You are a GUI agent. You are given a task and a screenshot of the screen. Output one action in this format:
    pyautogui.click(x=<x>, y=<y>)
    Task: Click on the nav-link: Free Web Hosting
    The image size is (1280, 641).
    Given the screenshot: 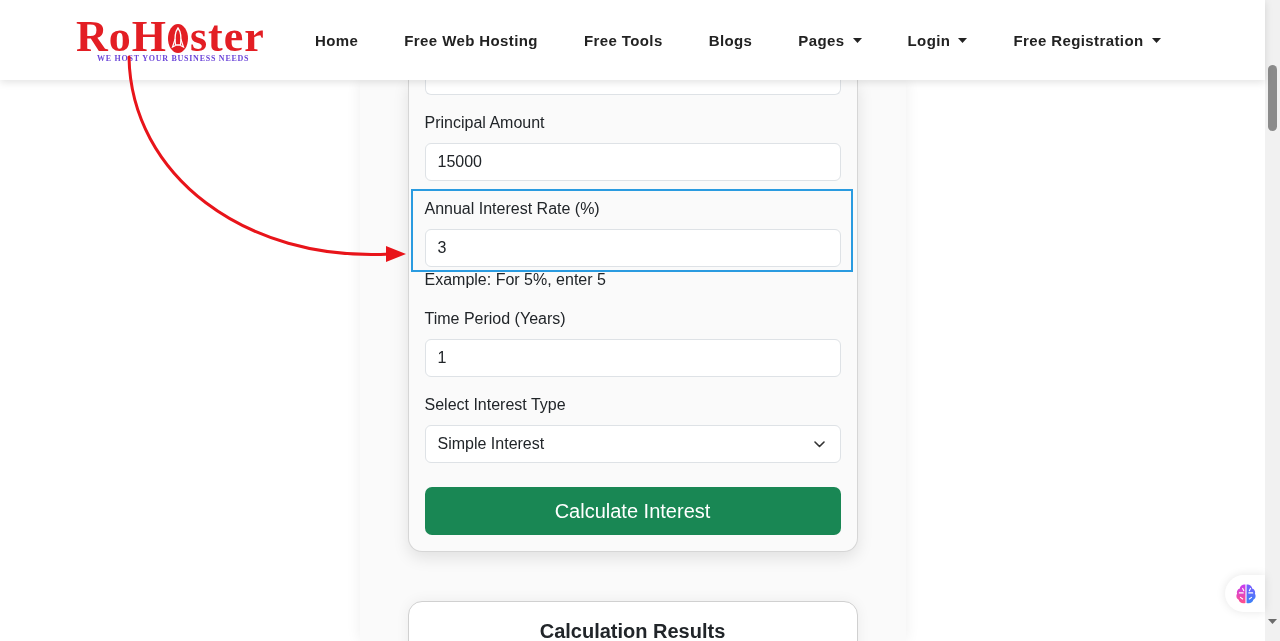 What is the action you would take?
    pyautogui.click(x=471, y=40)
    